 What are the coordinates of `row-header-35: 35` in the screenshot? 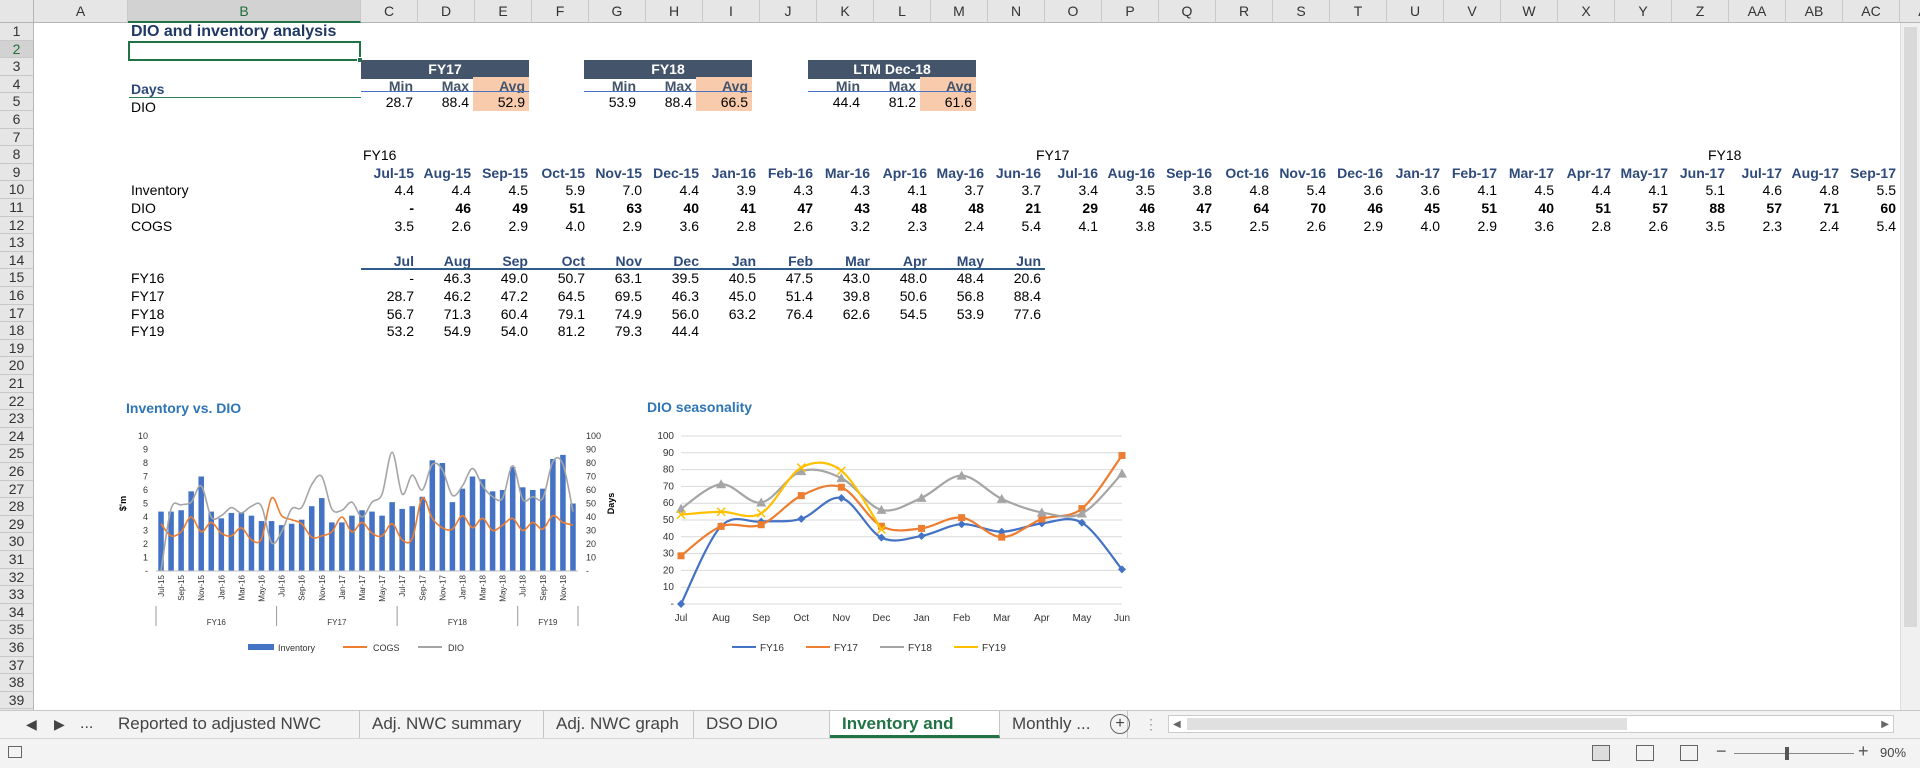 It's located at (17, 630).